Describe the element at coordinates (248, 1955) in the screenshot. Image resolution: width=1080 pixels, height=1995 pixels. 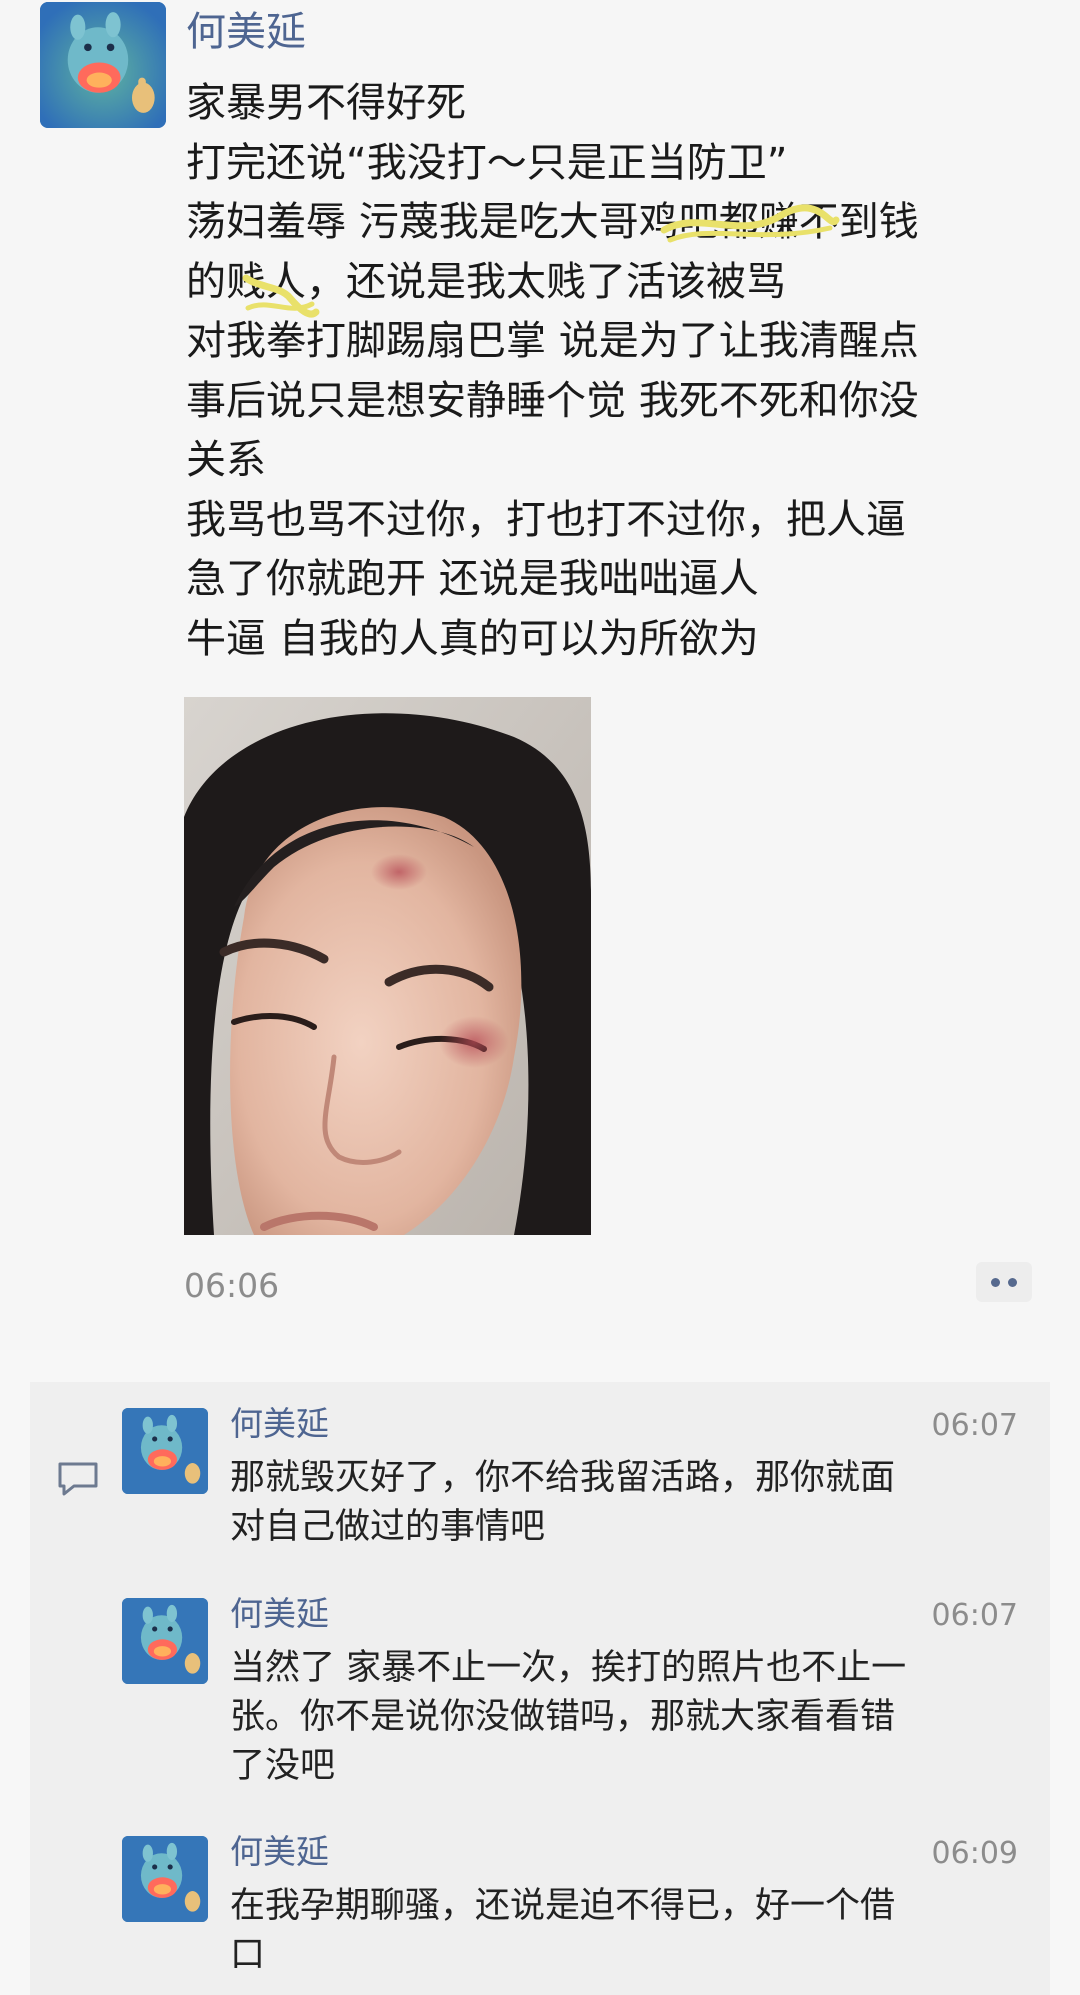
I see `comment-line: 口` at that location.